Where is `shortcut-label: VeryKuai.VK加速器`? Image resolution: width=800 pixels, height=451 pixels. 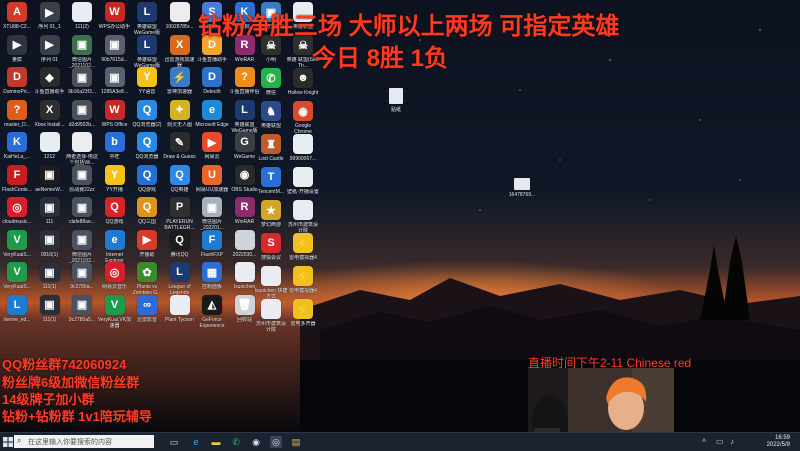
shortcut-label: VeryKuai.VK加速器 is located at coordinates (114, 322).